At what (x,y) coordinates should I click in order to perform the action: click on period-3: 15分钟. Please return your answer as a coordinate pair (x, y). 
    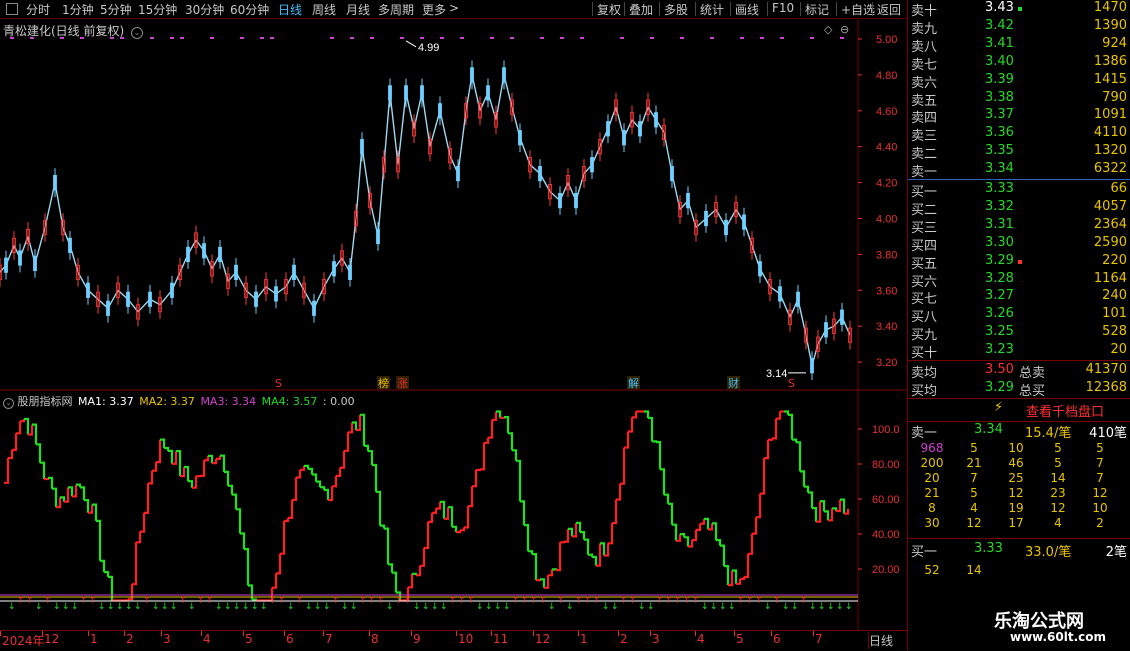
    Looking at the image, I should click on (157, 9).